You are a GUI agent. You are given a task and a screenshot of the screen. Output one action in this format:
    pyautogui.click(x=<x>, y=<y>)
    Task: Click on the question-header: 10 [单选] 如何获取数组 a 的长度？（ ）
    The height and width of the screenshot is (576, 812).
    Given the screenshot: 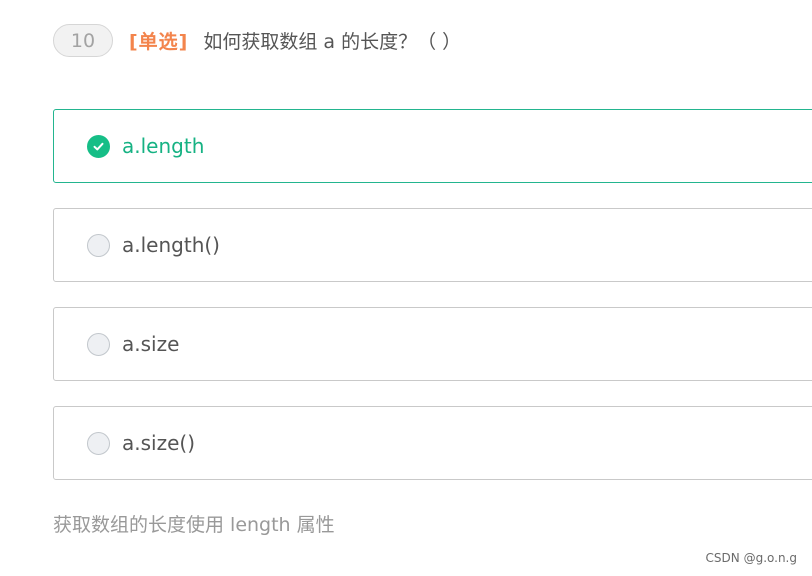 What is the action you would take?
    pyautogui.click(x=257, y=40)
    